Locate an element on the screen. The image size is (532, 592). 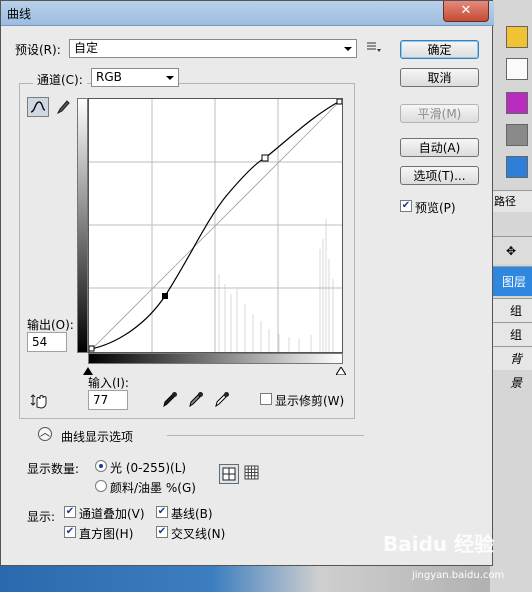
show-clipping-checkbox is located at coordinates (266, 399).